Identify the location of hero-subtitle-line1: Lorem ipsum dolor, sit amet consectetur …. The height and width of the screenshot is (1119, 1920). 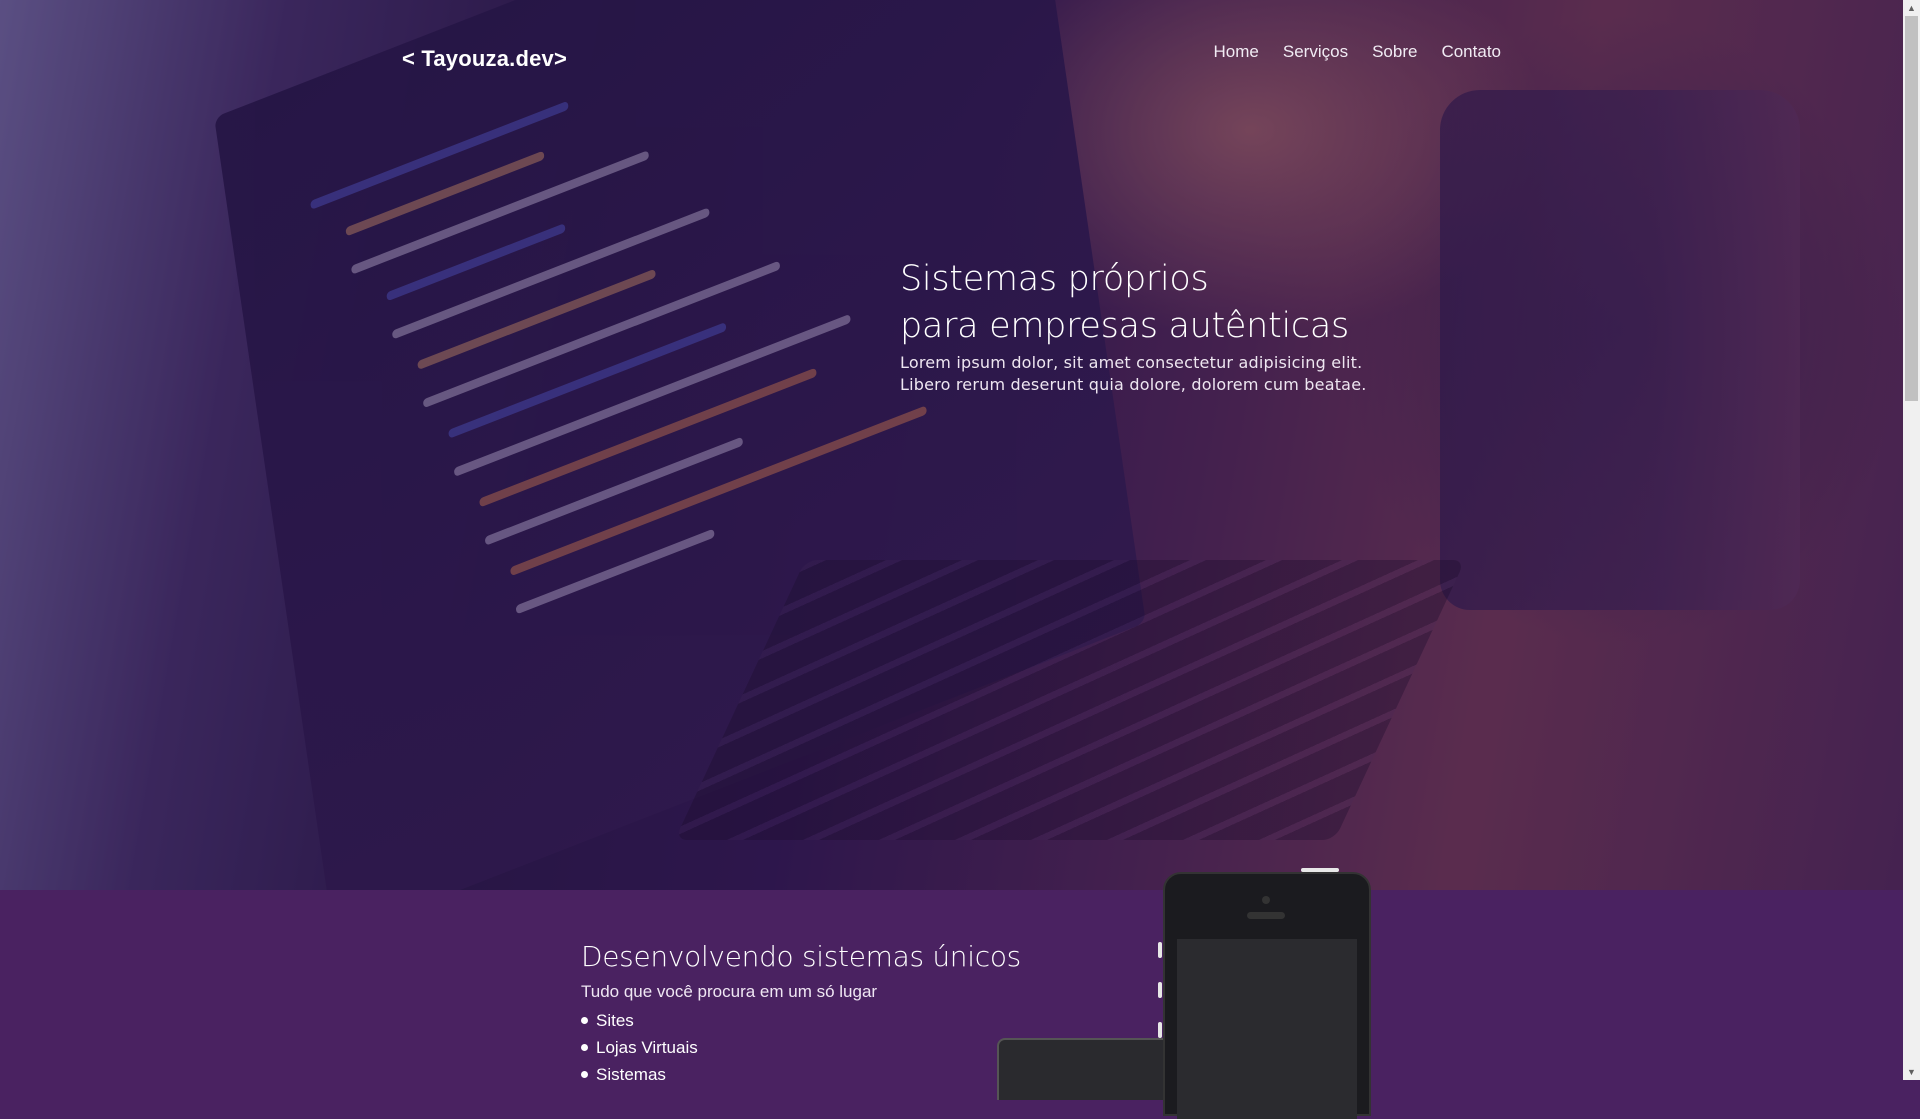
(1131, 362).